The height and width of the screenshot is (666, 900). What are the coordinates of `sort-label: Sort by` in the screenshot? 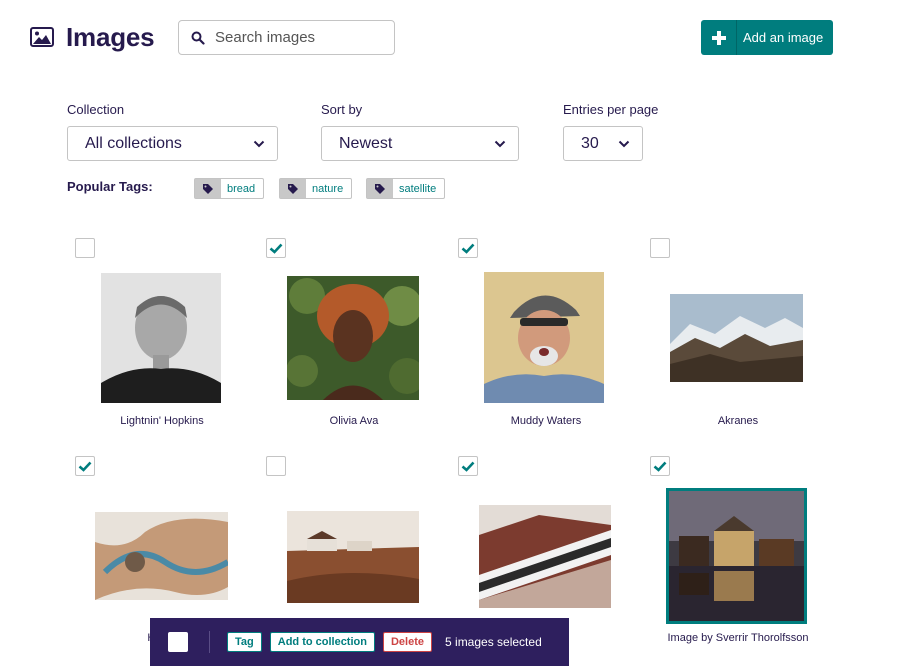 It's located at (342, 109).